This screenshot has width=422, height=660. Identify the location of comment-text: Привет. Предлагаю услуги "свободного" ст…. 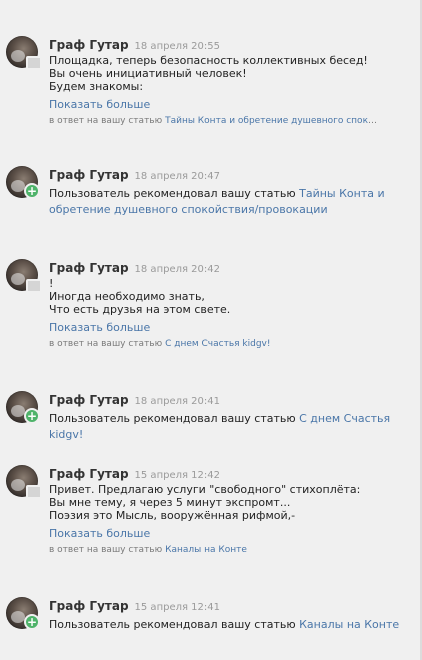
(205, 502).